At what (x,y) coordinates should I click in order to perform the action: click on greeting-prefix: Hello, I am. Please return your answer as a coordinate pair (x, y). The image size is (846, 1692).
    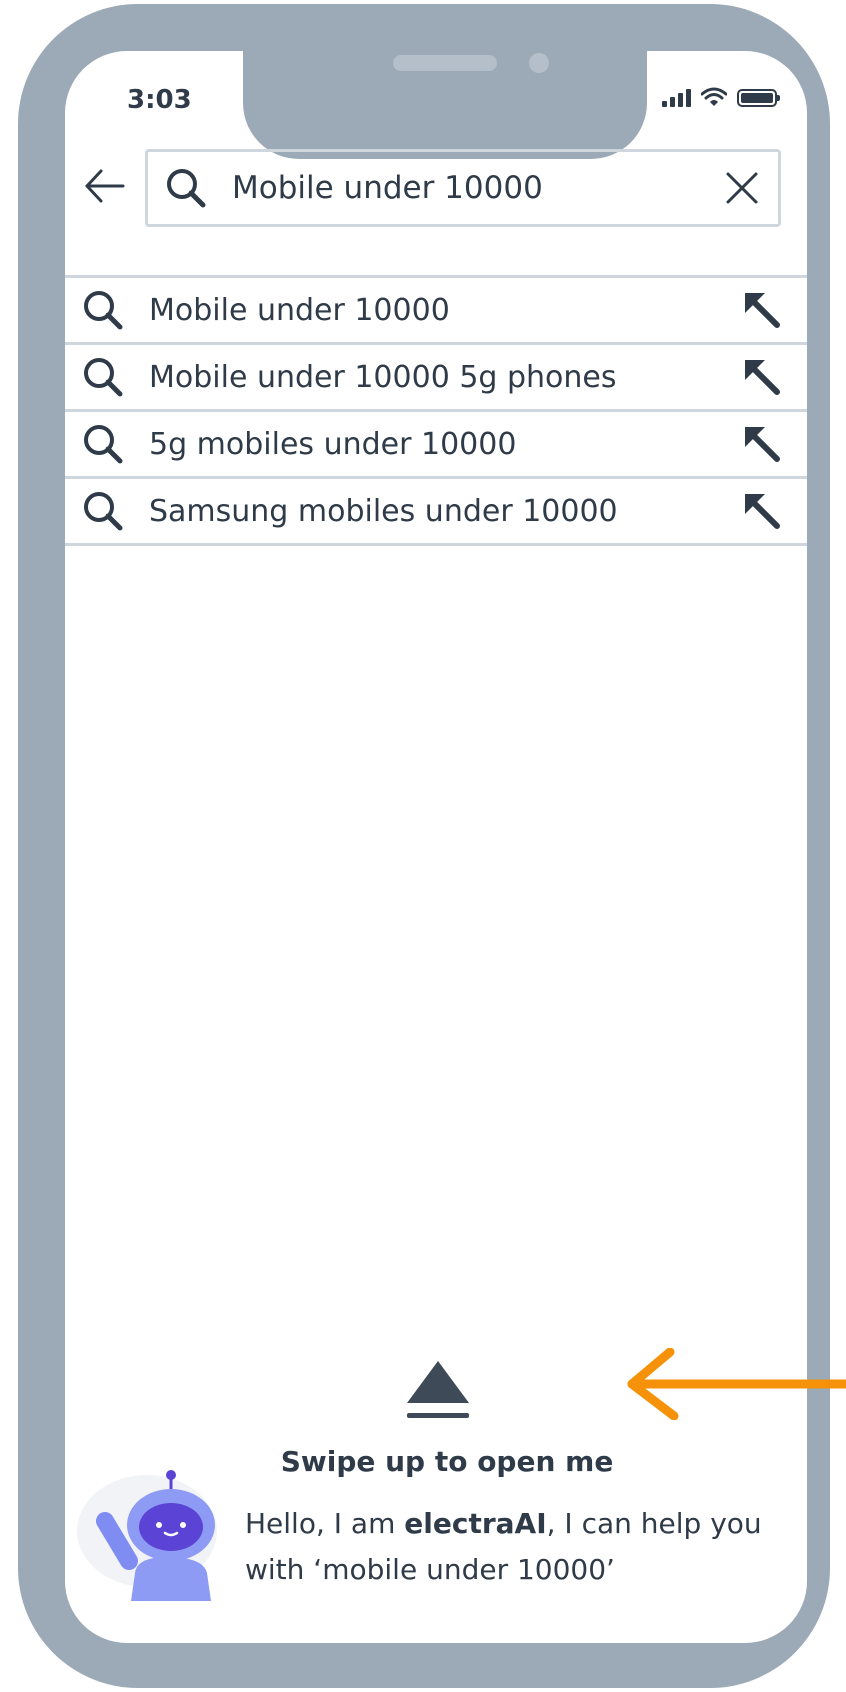
    Looking at the image, I should click on (325, 1523).